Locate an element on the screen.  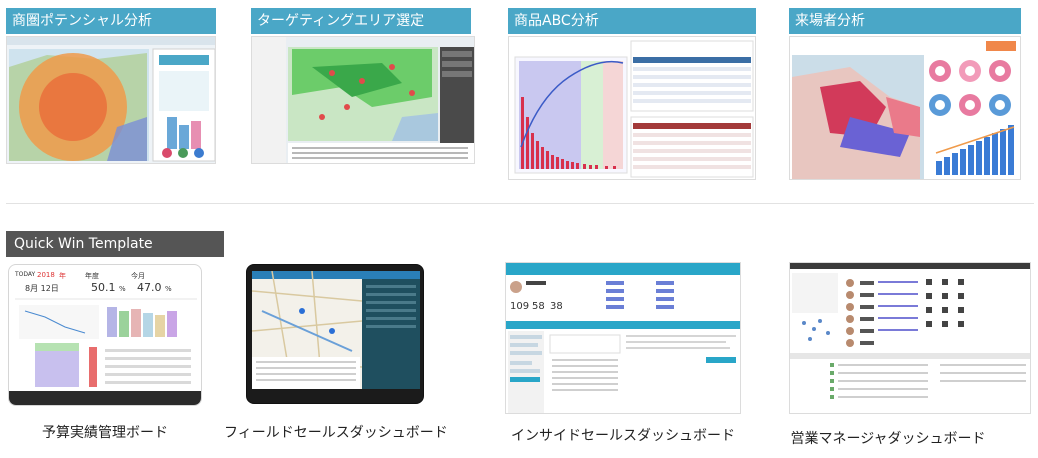
quick-win-template-label: Quick Win Template is located at coordinates (115, 244).